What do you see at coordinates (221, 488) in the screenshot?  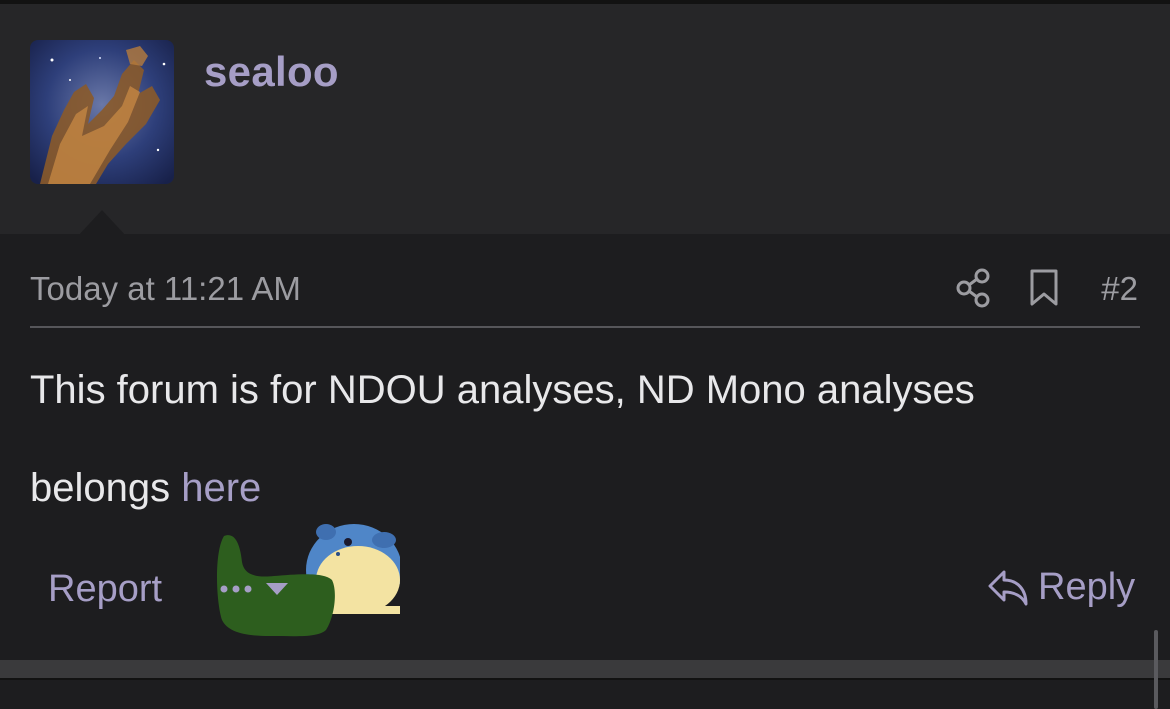 I see `here-link: here` at bounding box center [221, 488].